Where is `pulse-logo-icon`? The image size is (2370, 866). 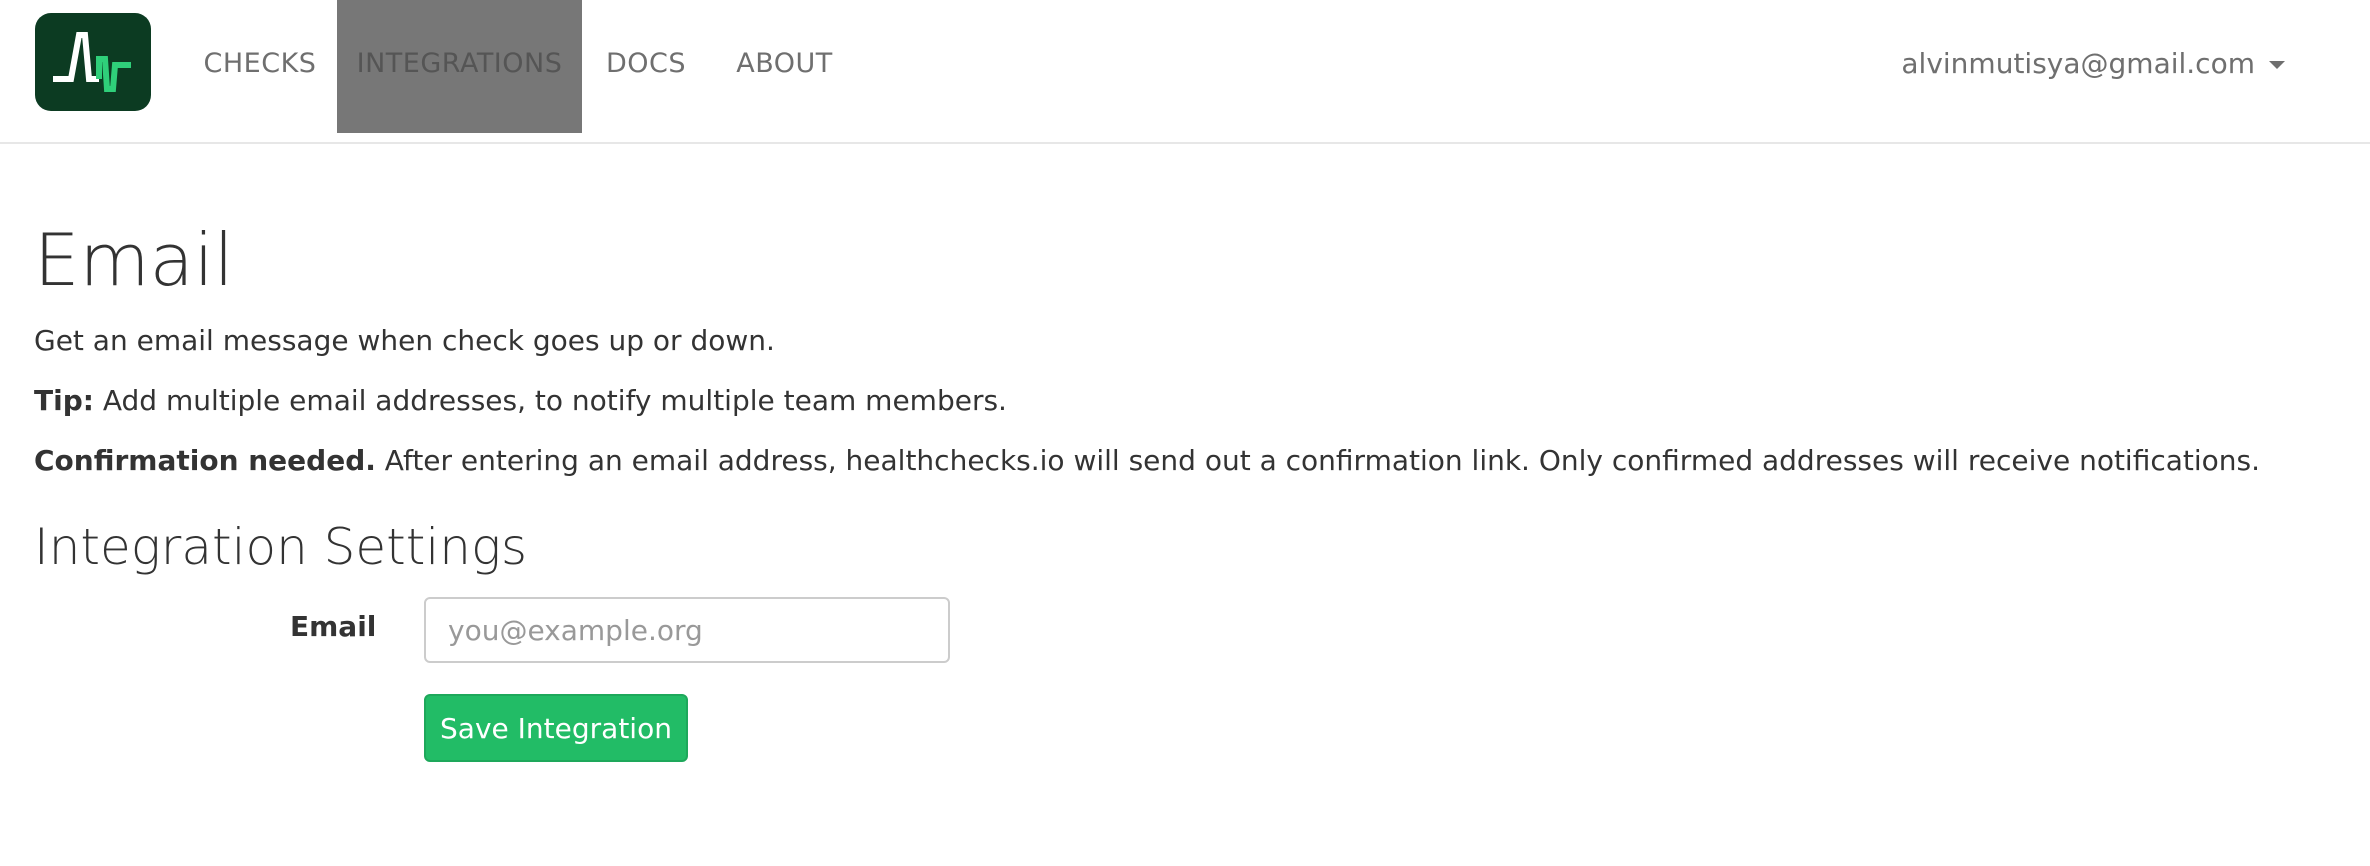 pulse-logo-icon is located at coordinates (92, 62).